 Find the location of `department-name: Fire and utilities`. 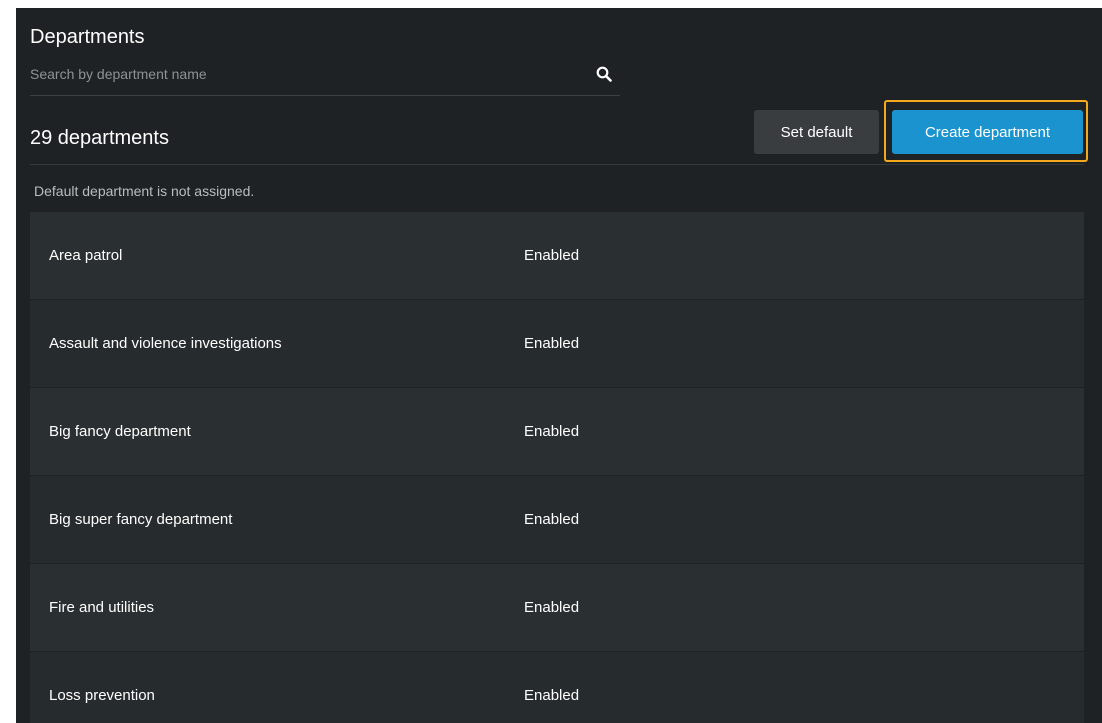

department-name: Fire and utilities is located at coordinates (102, 607).